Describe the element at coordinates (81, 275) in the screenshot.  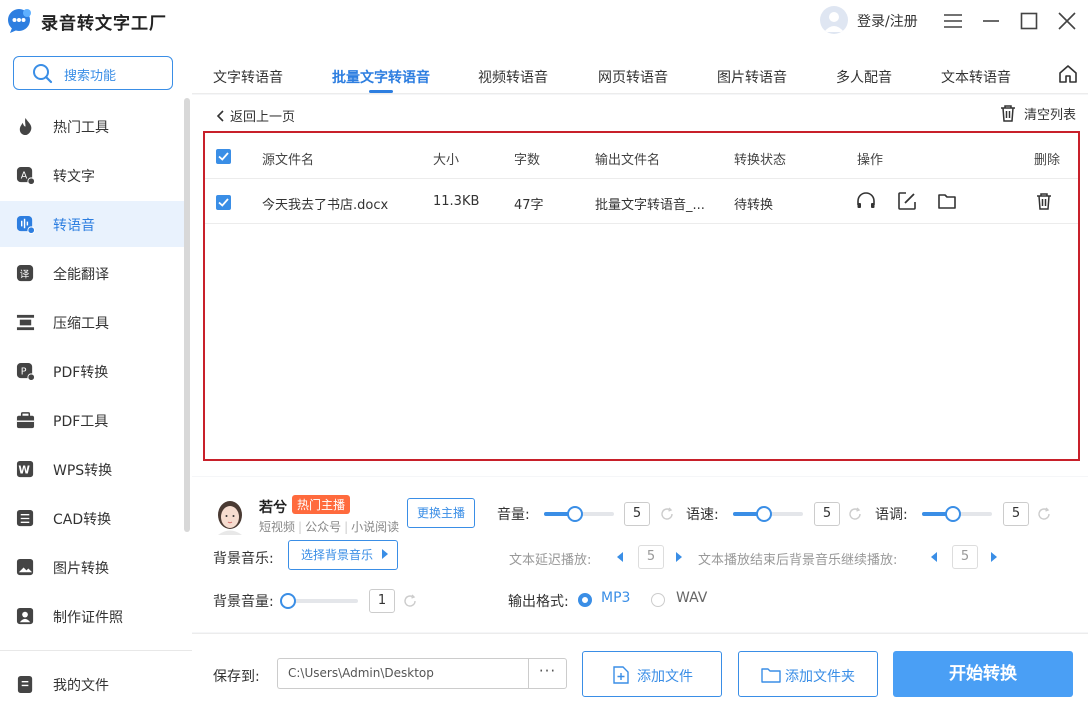
I see `sidebar-item-label: 全能翻译` at that location.